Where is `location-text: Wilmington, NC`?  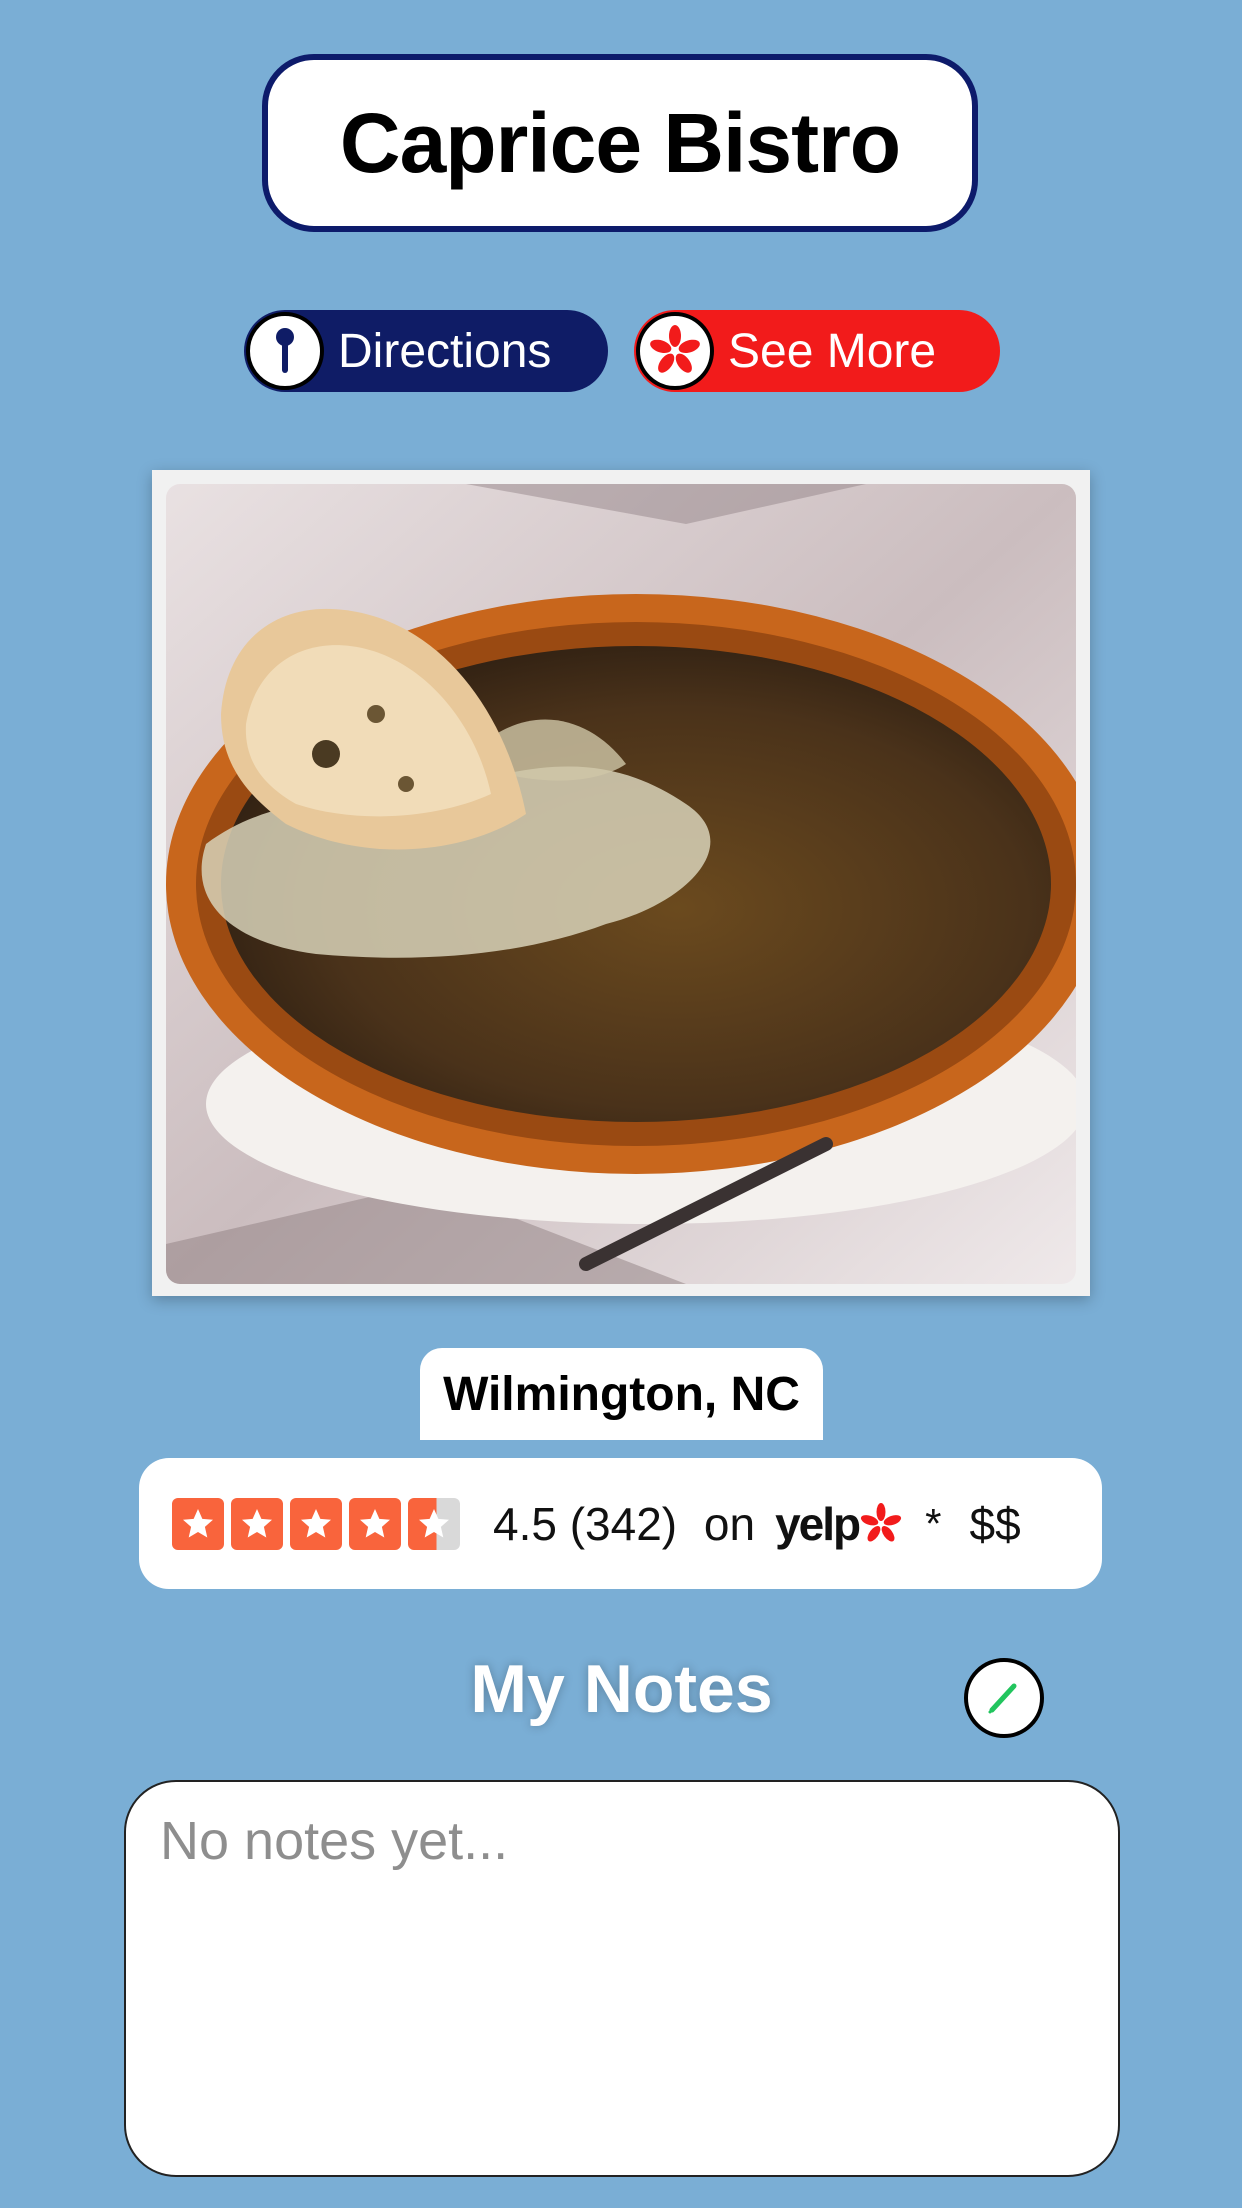
location-text: Wilmington, NC is located at coordinates (621, 1394).